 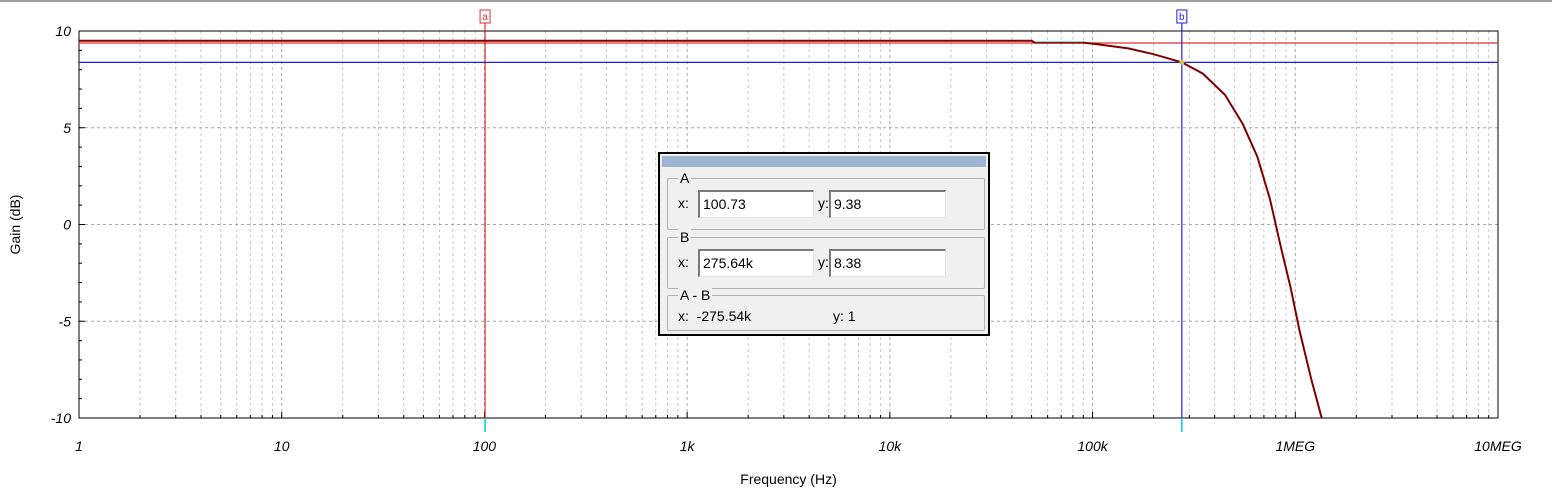 I want to click on y-tick-label: -10, so click(x=61, y=418).